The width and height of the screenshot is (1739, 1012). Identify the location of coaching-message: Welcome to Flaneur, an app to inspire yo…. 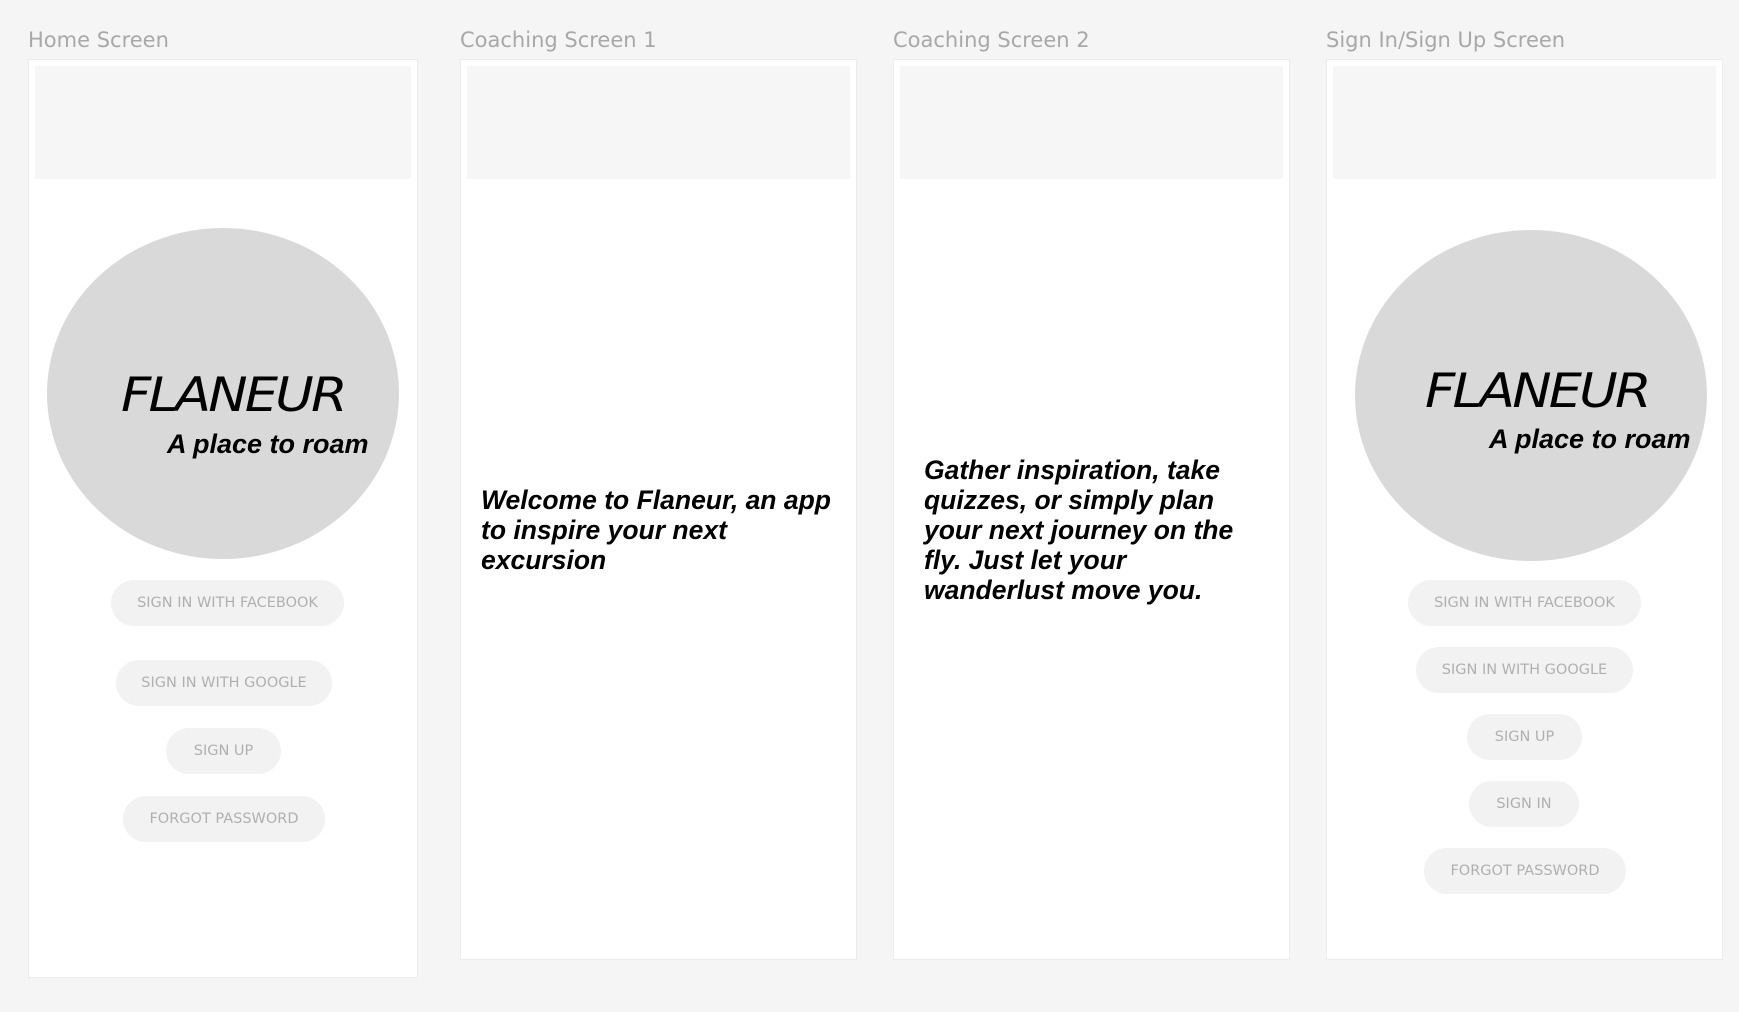
(656, 530).